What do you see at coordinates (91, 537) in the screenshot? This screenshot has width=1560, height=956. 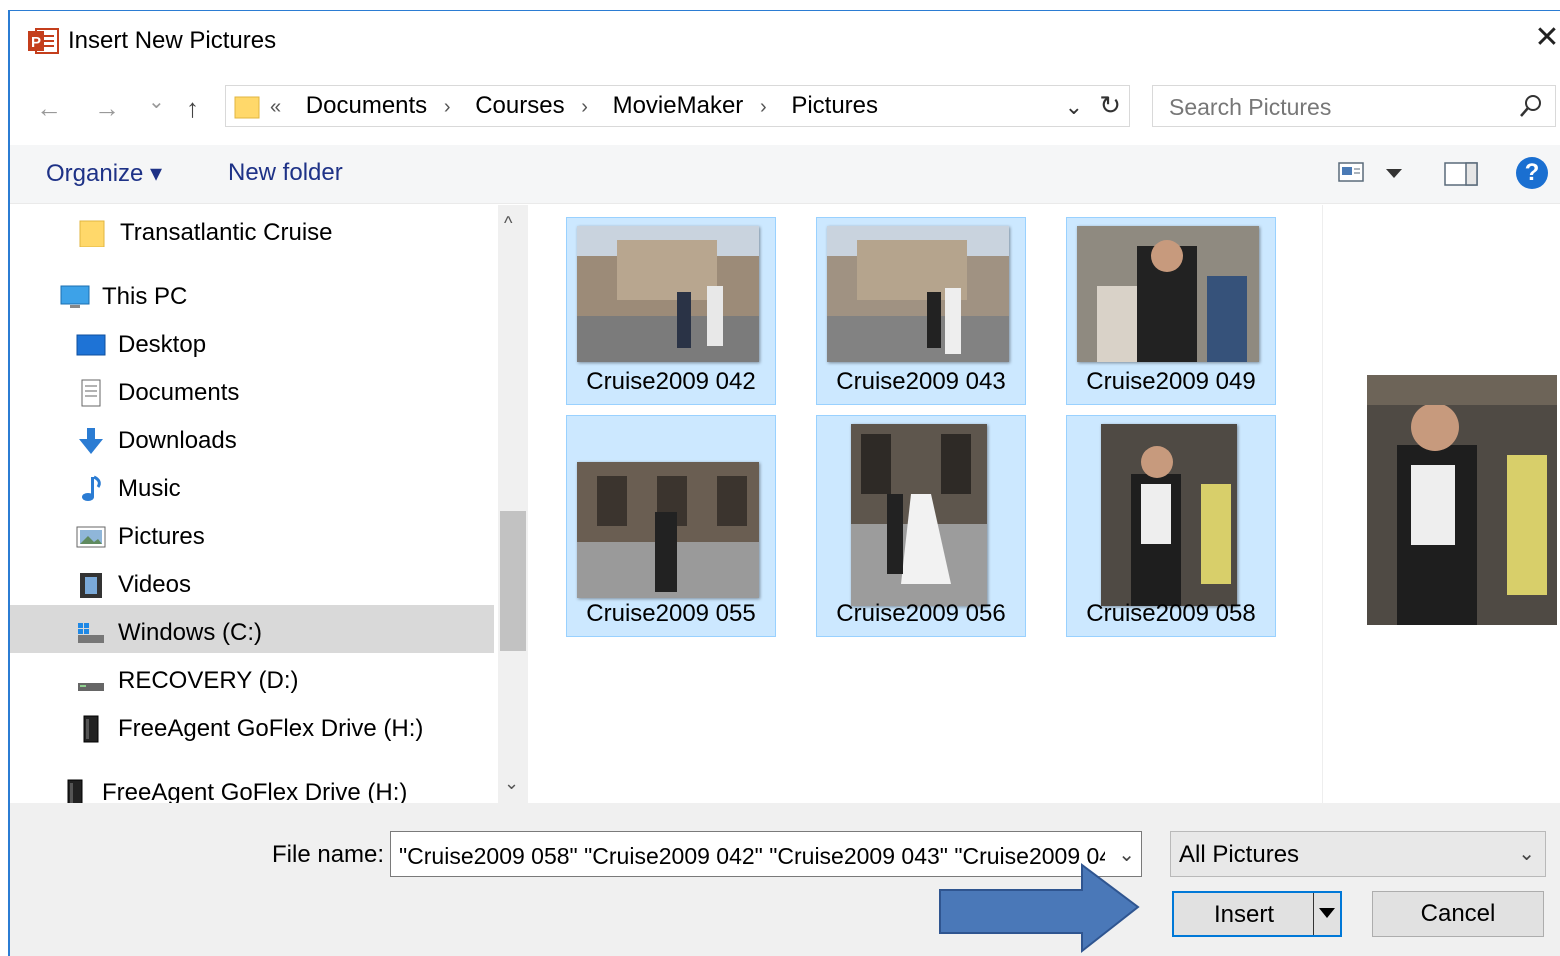 I see `pictures-icon` at bounding box center [91, 537].